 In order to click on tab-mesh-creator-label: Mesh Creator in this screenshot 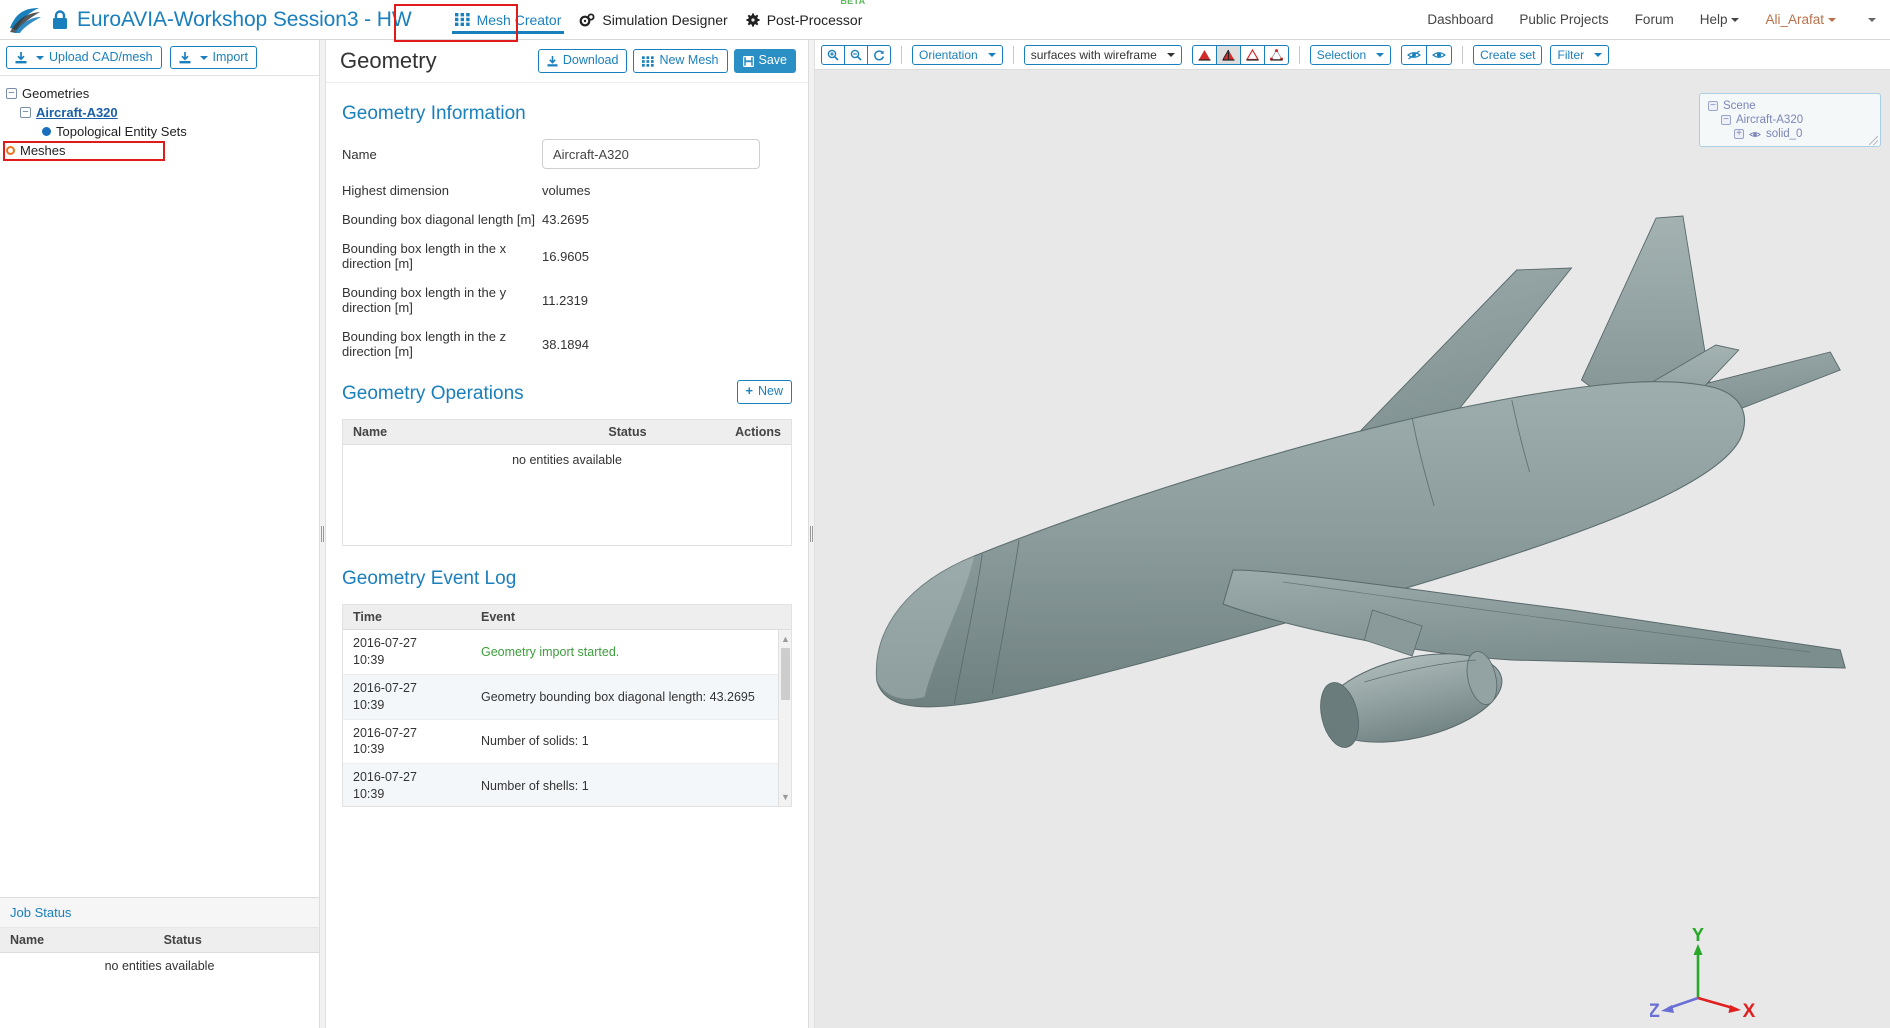, I will do `click(519, 19)`.